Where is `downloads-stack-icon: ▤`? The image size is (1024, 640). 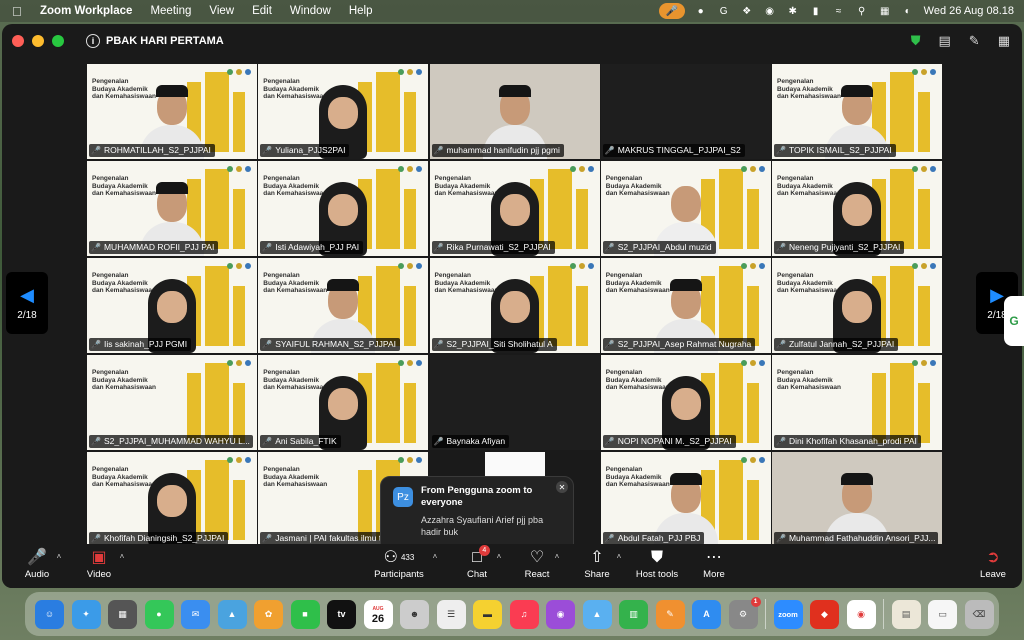
downloads-stack-icon: ▤ is located at coordinates (906, 614).